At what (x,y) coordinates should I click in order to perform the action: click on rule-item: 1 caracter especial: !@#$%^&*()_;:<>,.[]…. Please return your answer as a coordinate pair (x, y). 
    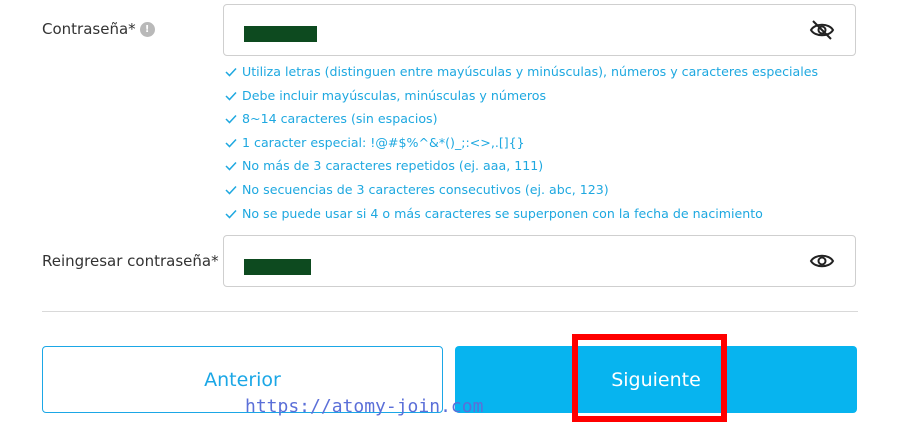
    Looking at the image, I should click on (521, 146).